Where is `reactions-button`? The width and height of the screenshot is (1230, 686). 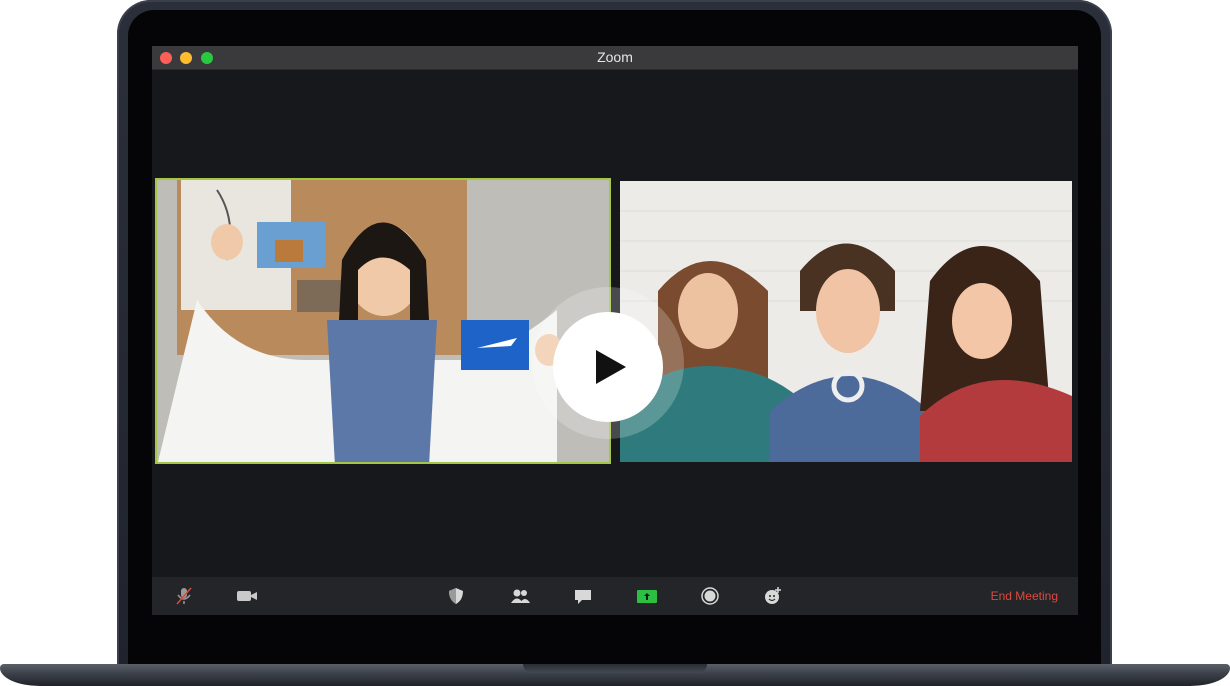 reactions-button is located at coordinates (773, 596).